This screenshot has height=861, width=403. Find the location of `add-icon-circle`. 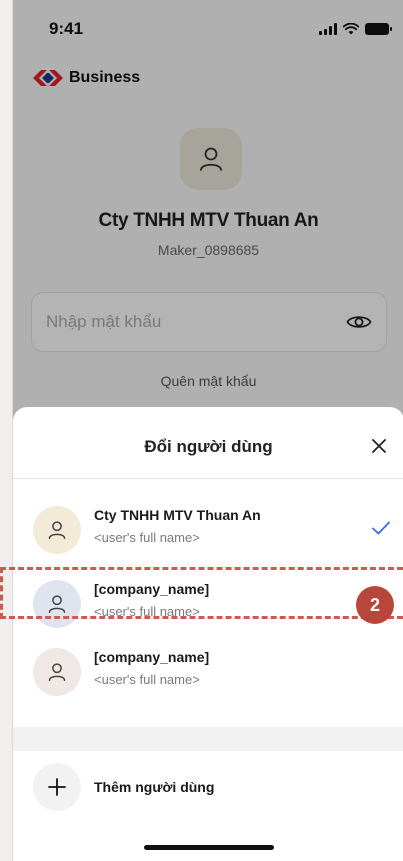

add-icon-circle is located at coordinates (57, 787).